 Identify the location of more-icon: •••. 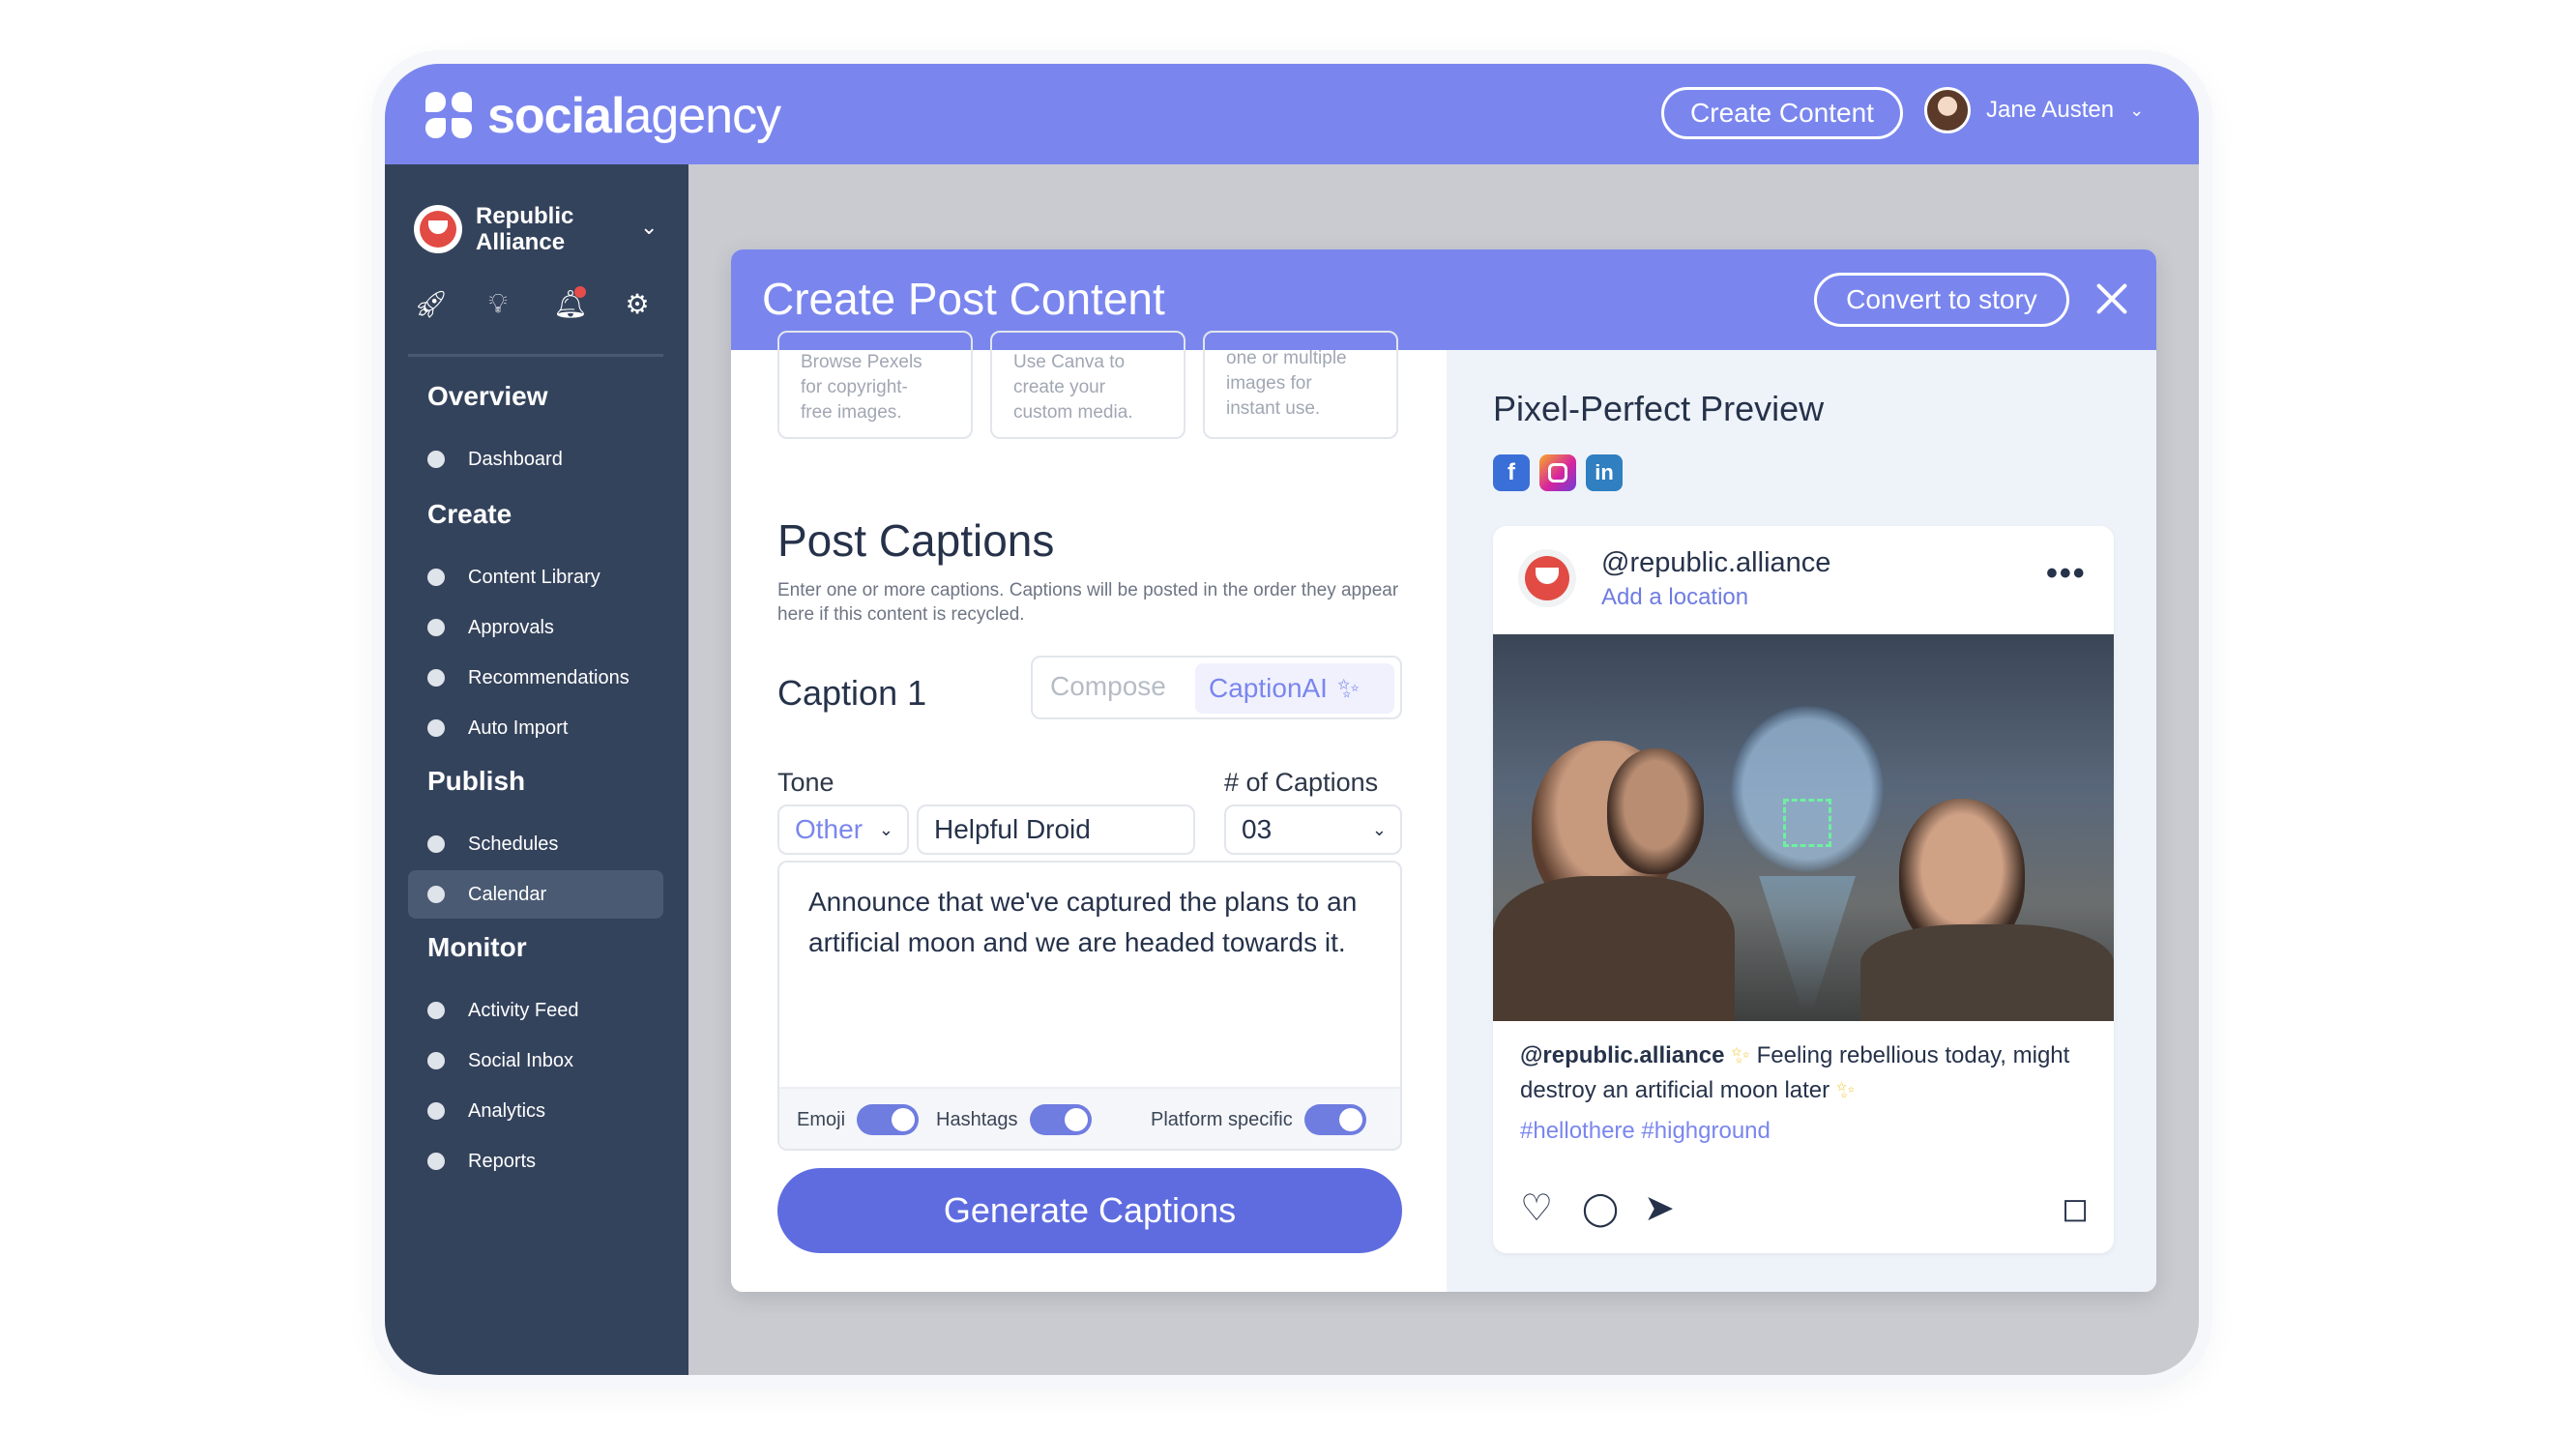
(2066, 574).